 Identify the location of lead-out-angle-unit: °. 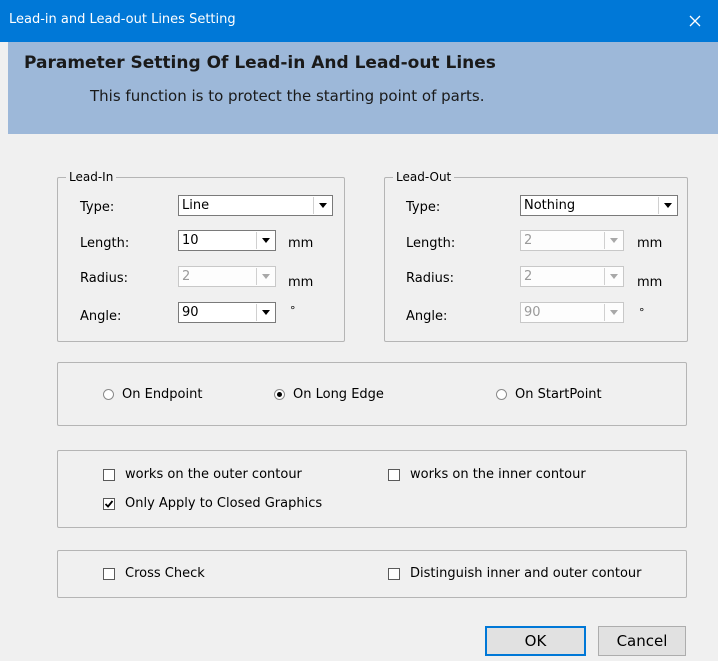
(642, 312).